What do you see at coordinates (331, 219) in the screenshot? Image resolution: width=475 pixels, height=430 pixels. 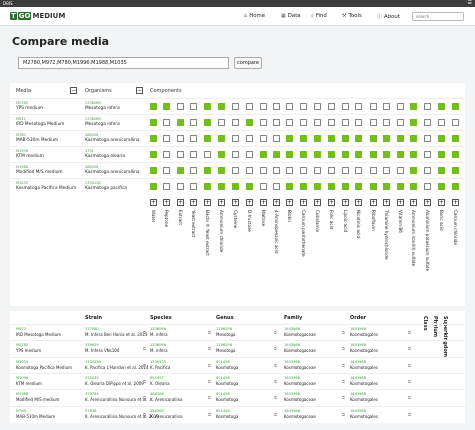 I see `component-label: Folic acid` at bounding box center [331, 219].